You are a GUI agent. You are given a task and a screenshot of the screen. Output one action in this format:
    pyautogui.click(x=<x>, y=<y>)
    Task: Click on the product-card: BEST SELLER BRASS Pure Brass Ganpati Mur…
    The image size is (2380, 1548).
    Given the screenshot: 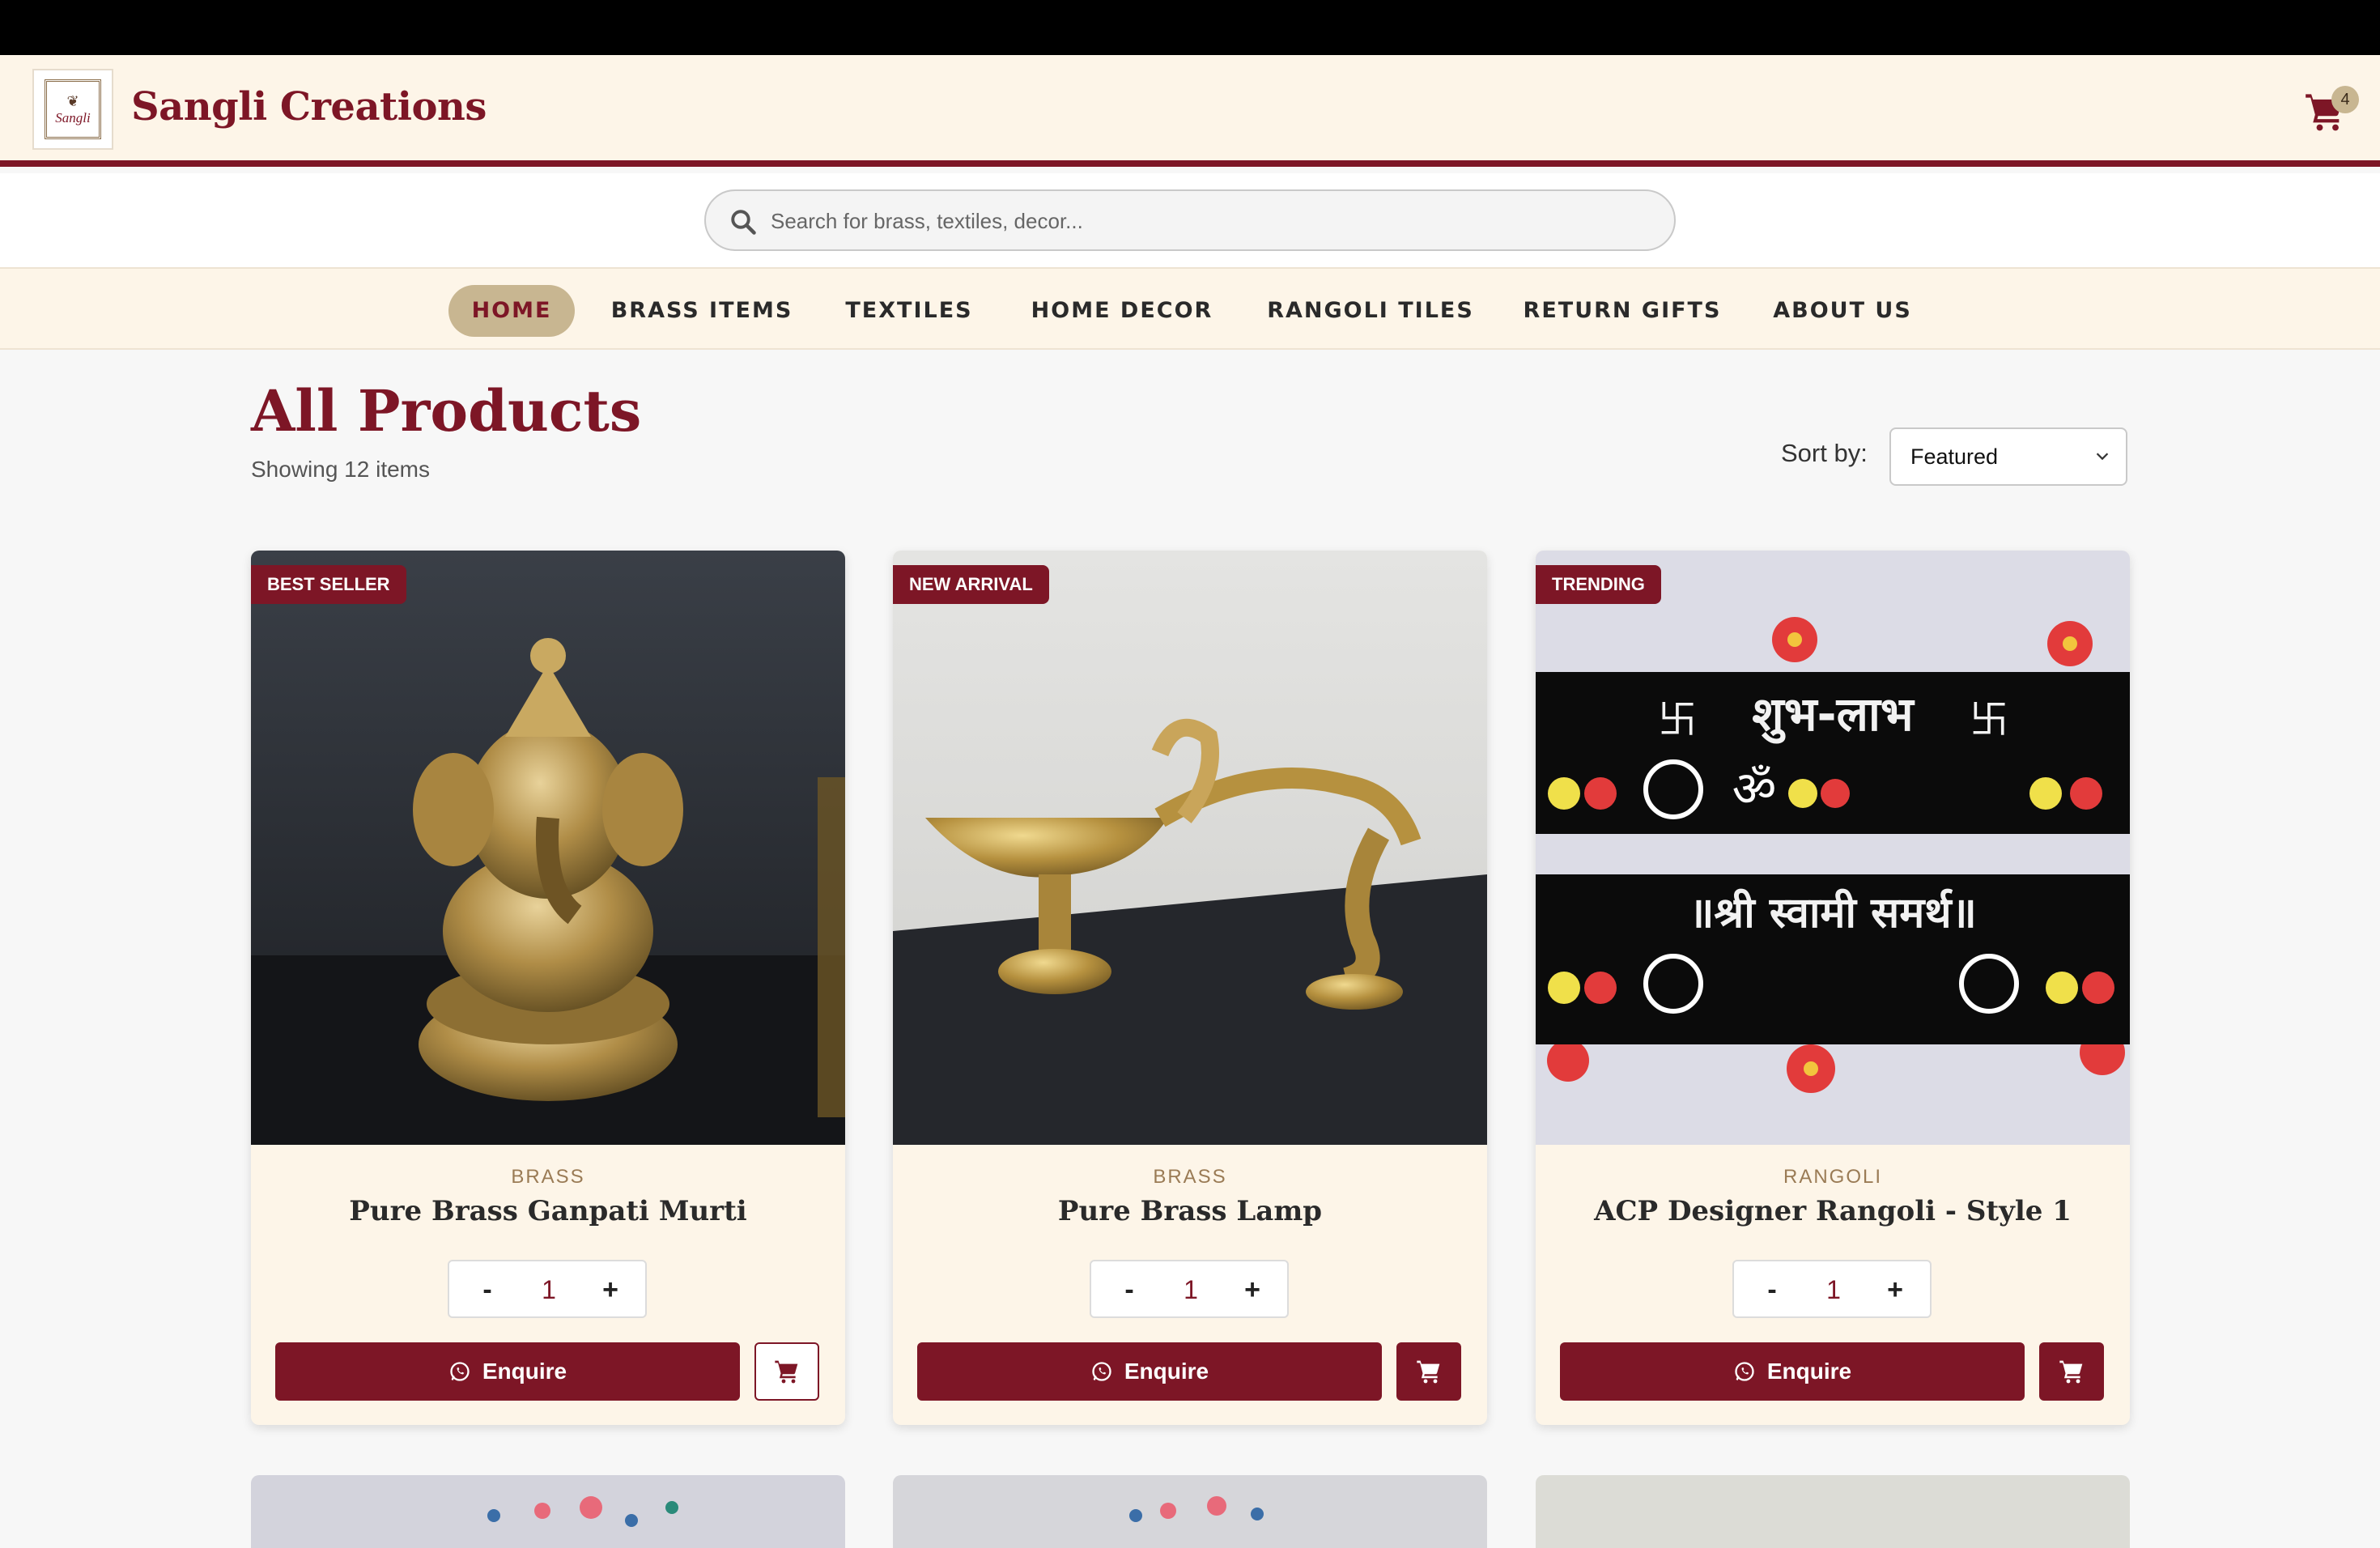 What is the action you would take?
    pyautogui.click(x=548, y=988)
    